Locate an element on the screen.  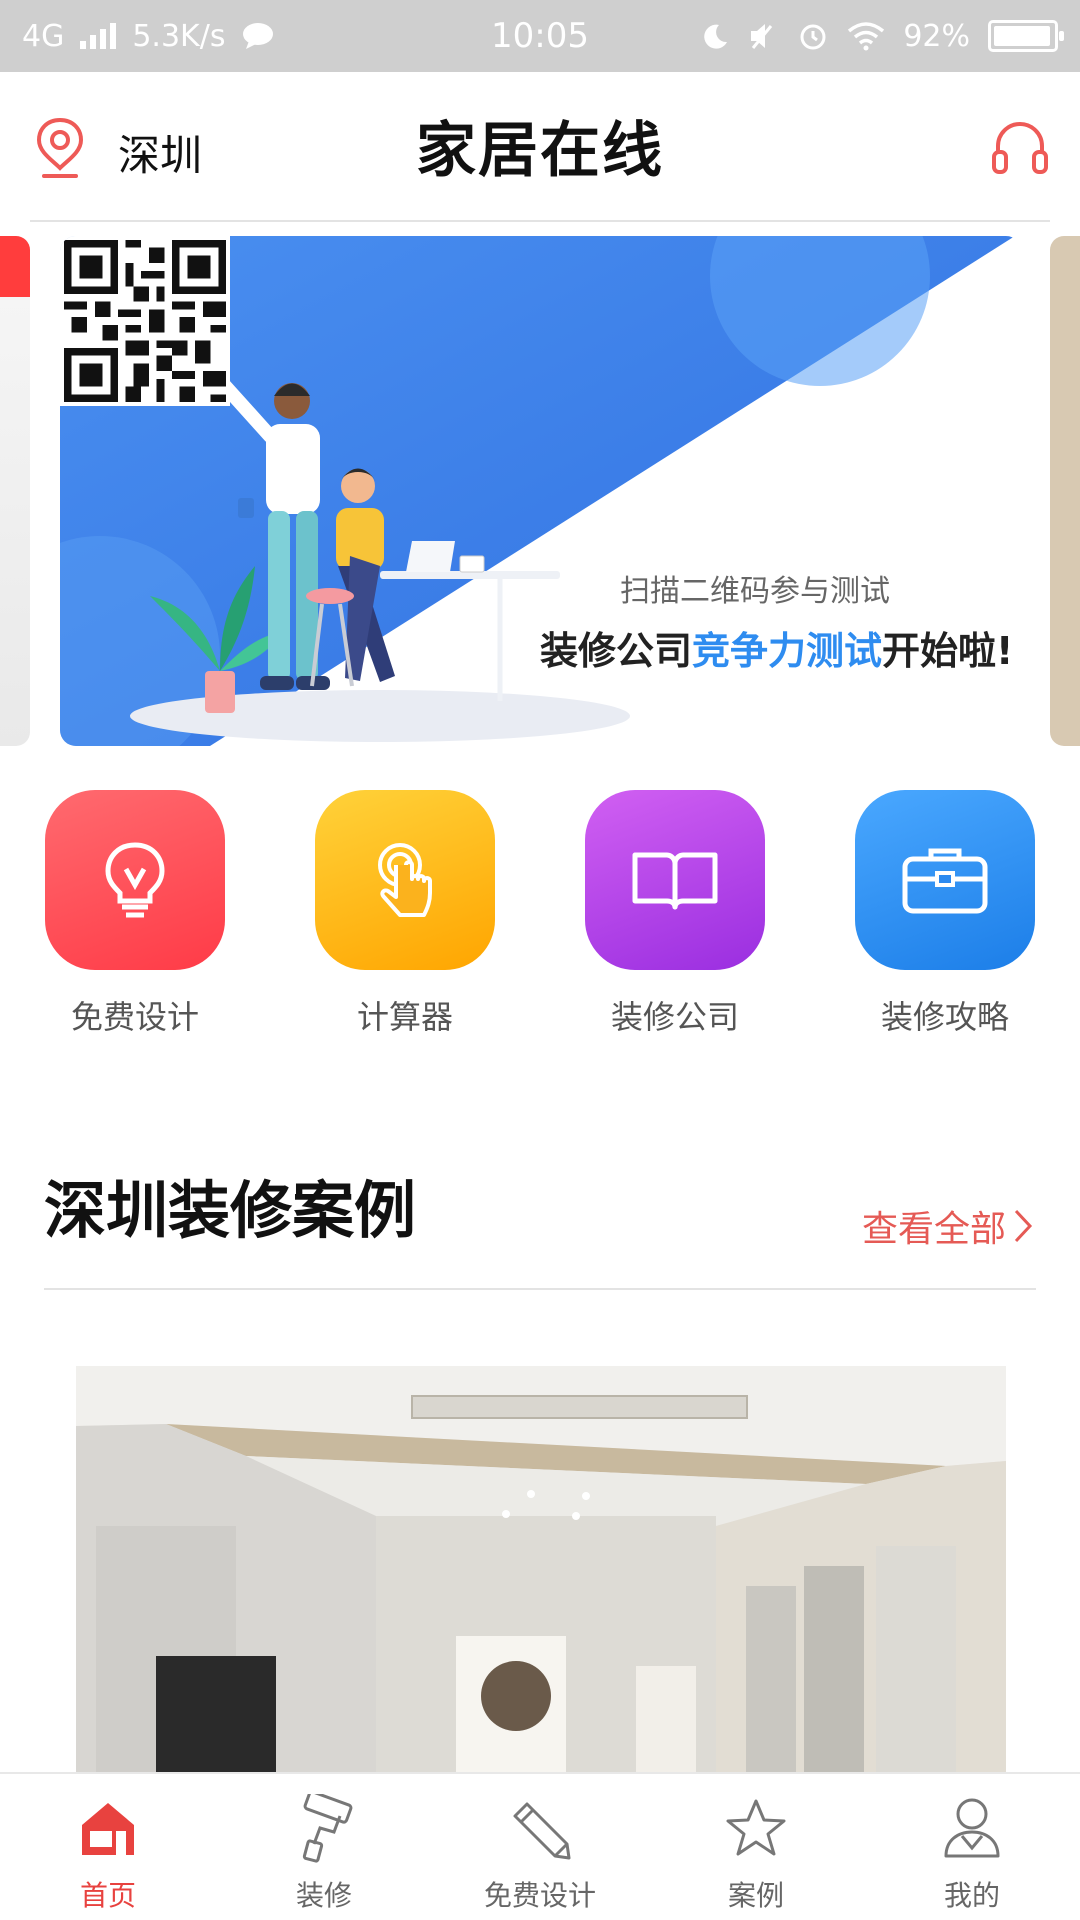
status-right: 92% is located at coordinates (882, 36).